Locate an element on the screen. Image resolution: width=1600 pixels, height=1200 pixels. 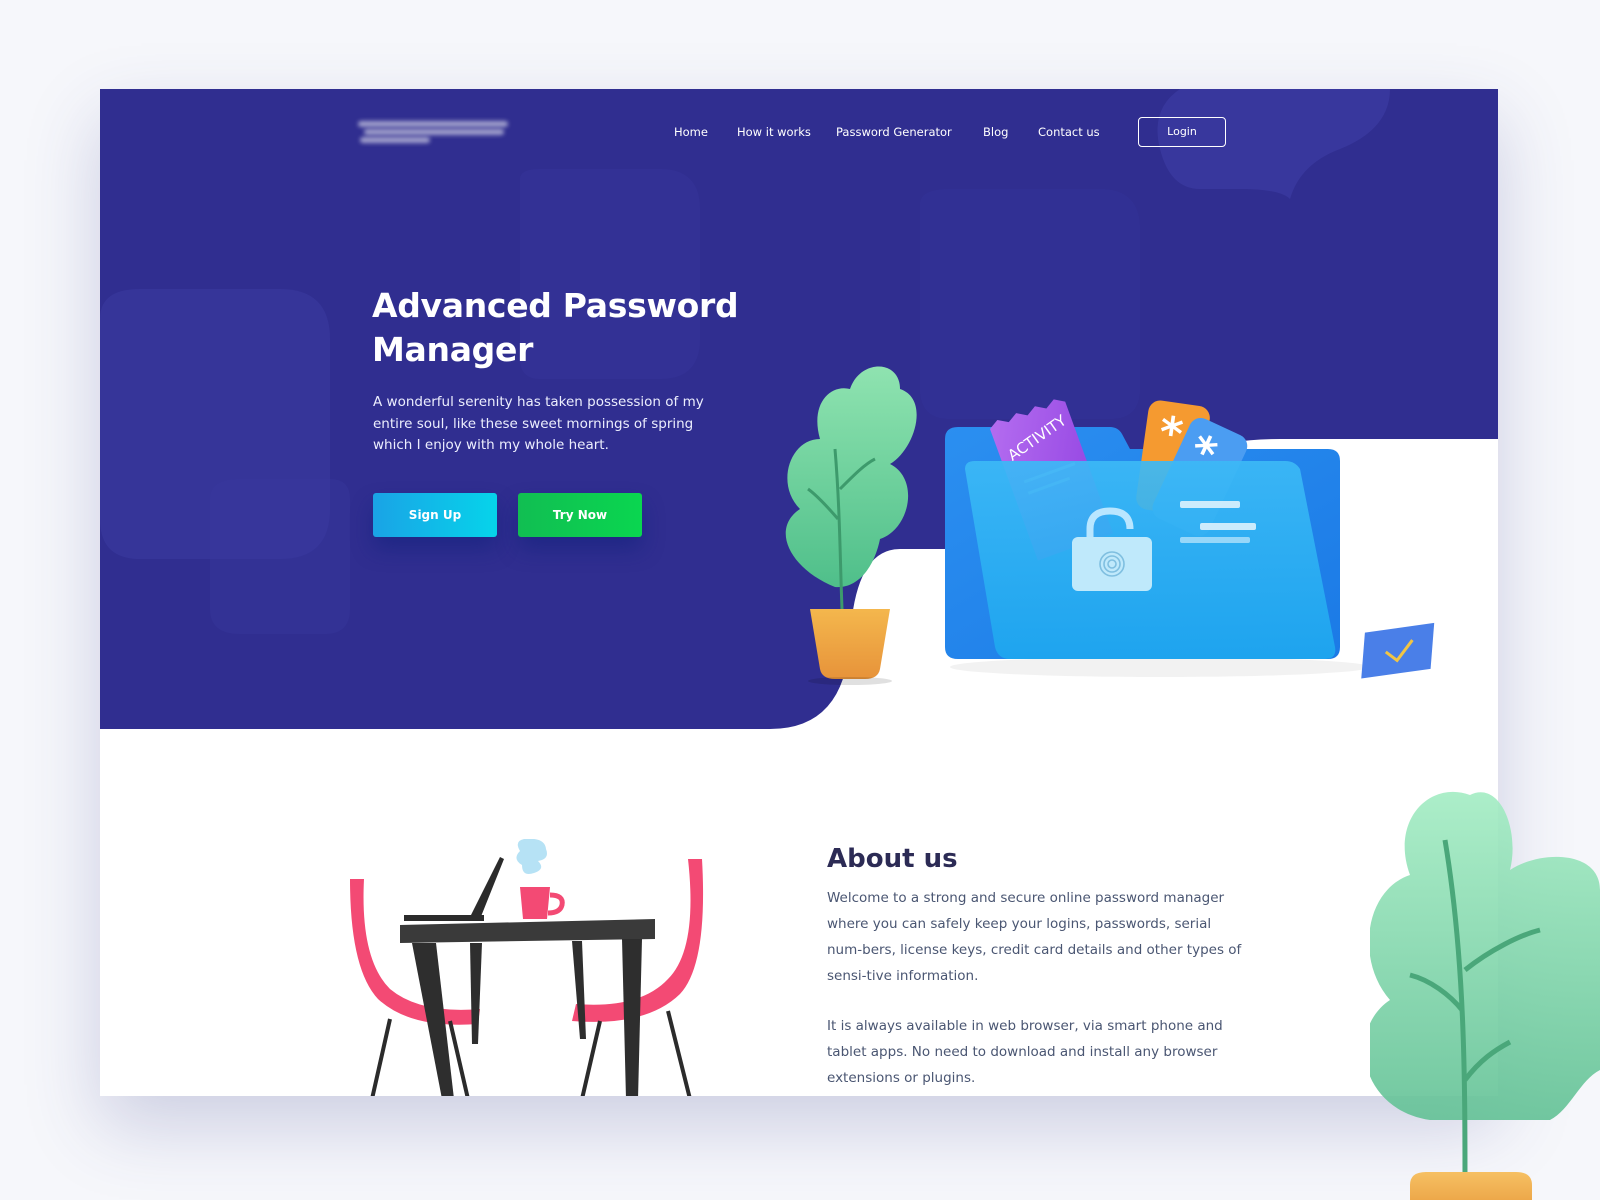
nav-link-contact-us: Contact us is located at coordinates (1069, 132).